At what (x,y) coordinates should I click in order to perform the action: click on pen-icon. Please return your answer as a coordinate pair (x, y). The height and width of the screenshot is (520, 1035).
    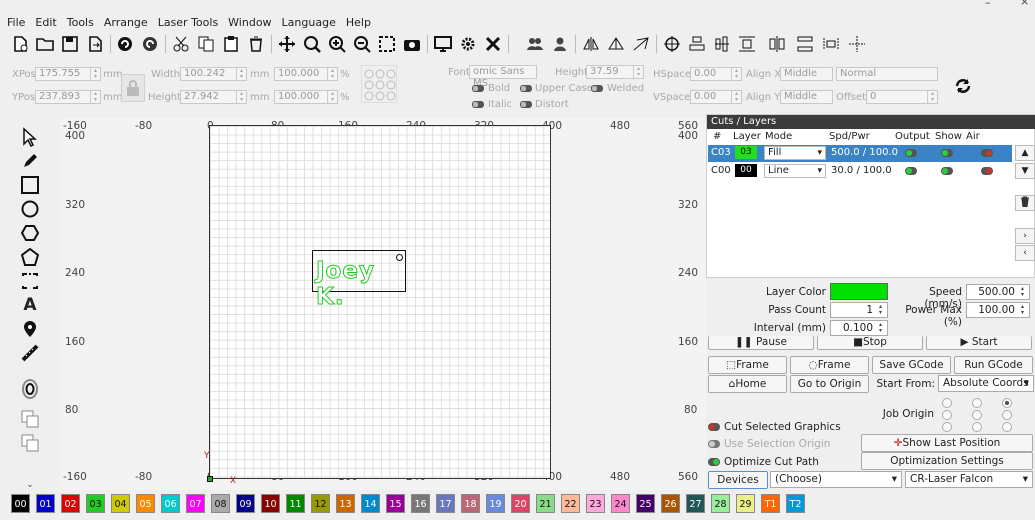
    Looking at the image, I should click on (30, 161).